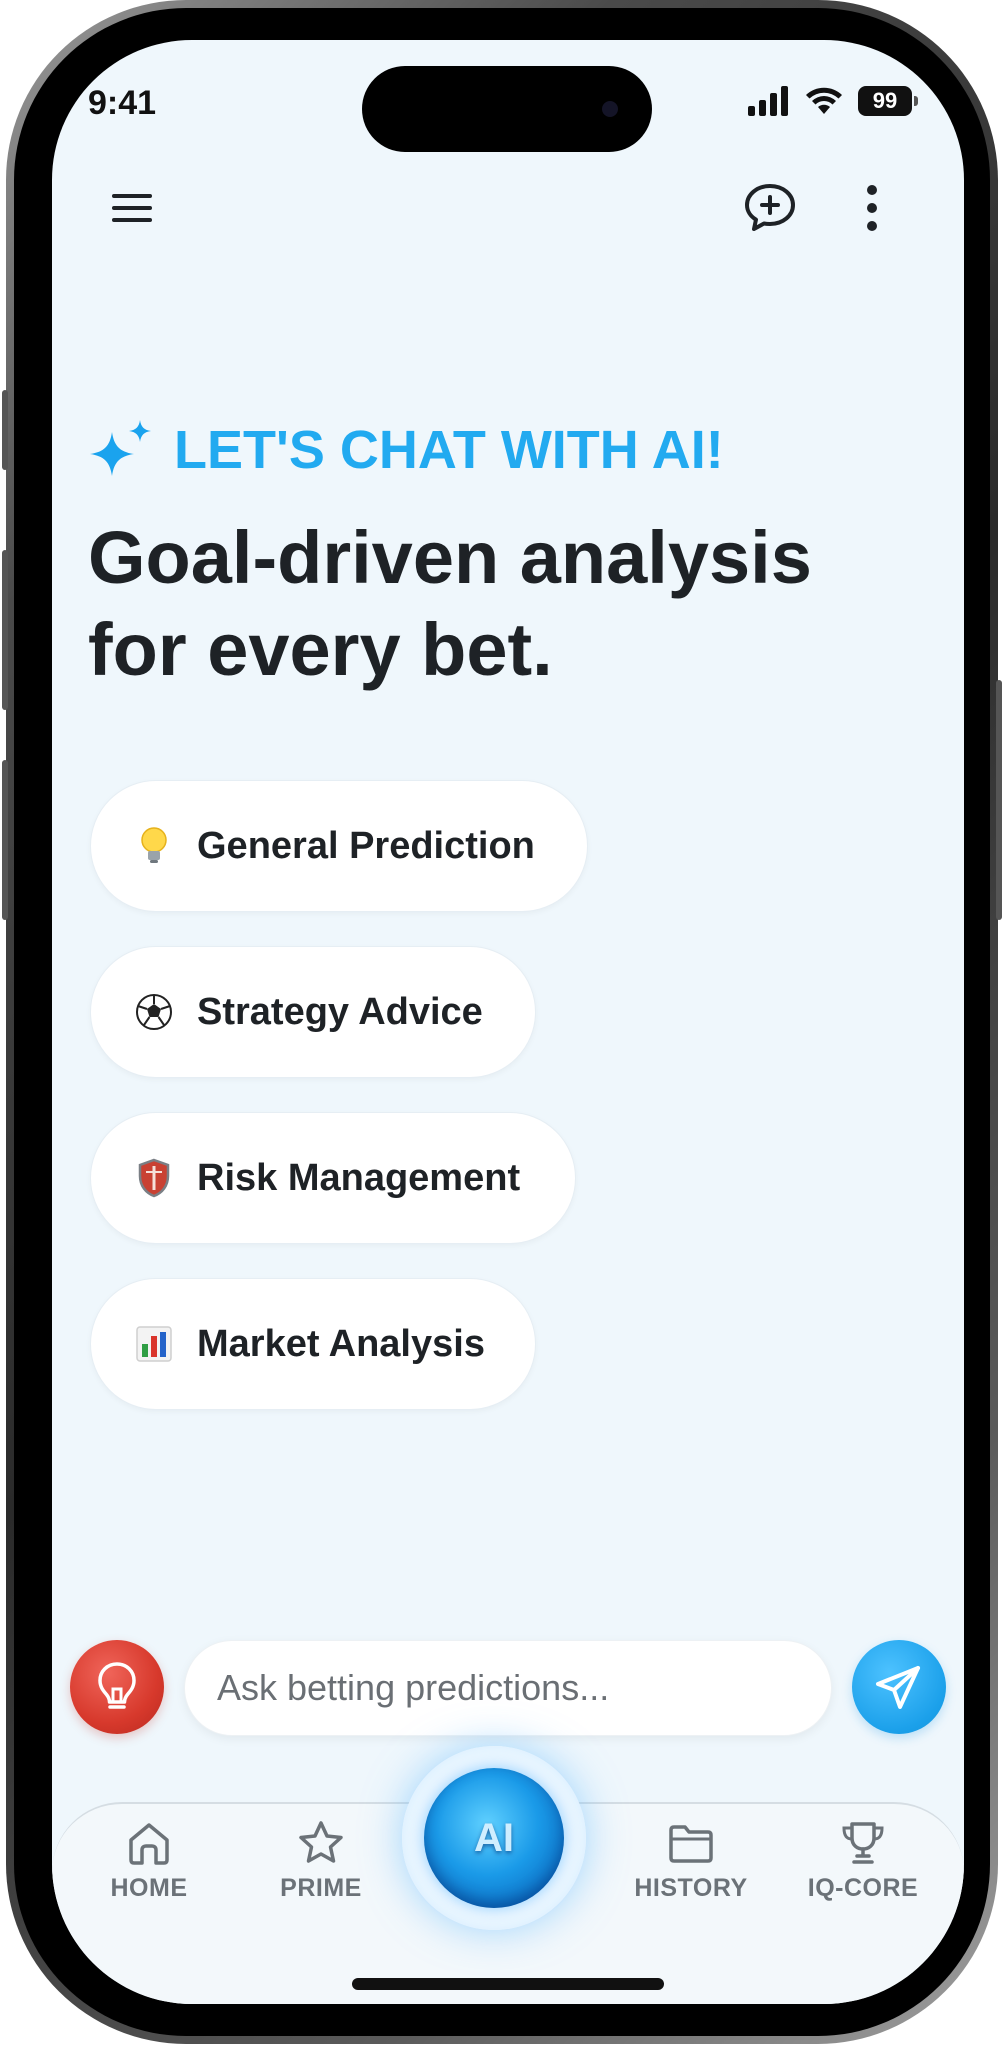 This screenshot has width=1004, height=2048. What do you see at coordinates (5, 430) in the screenshot?
I see `mute-switch` at bounding box center [5, 430].